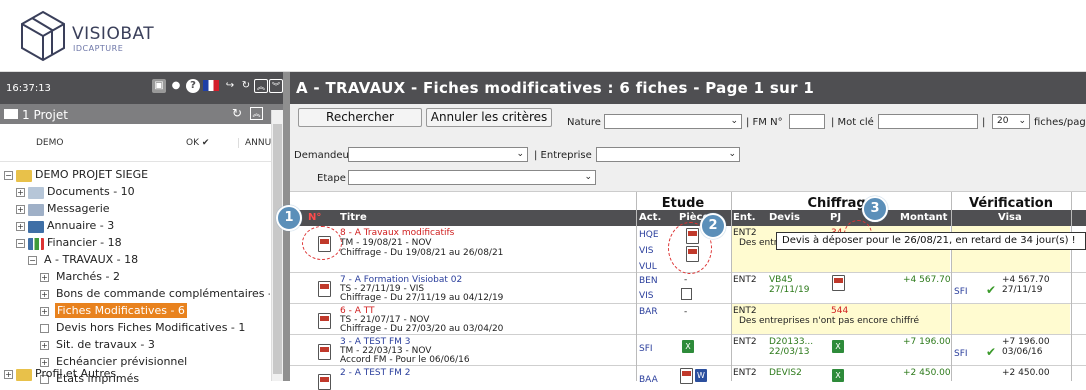  I want to click on col-ent: Ent., so click(744, 217).